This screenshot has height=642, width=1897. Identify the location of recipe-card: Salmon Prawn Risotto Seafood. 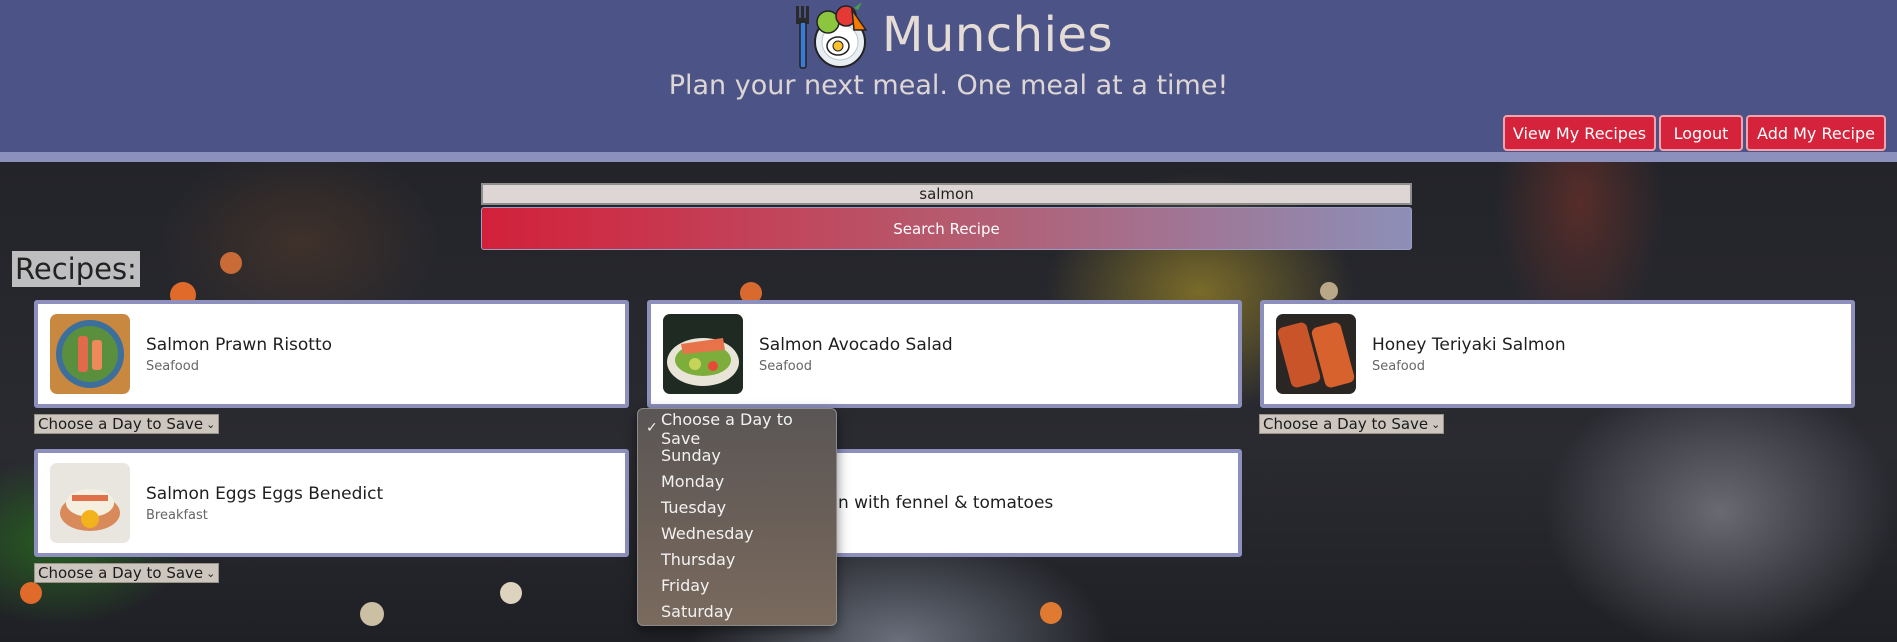
(331, 354).